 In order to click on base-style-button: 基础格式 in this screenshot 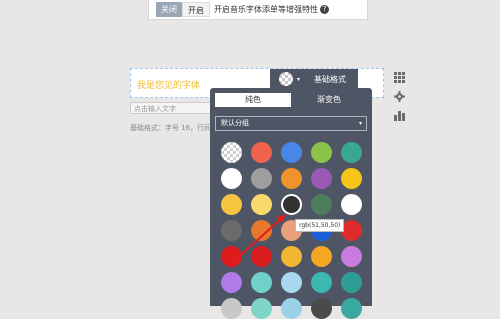, I will do `click(330, 79)`.